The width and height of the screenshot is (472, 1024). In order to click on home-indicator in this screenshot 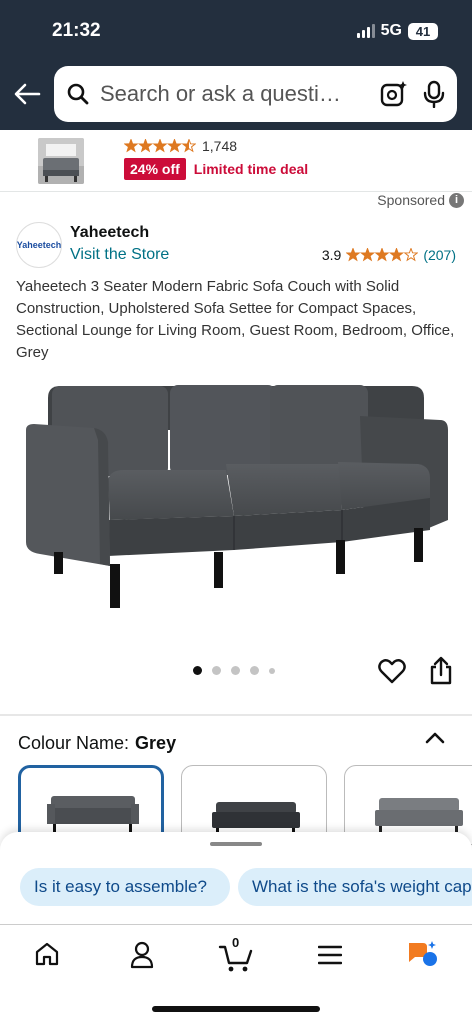, I will do `click(236, 1009)`.